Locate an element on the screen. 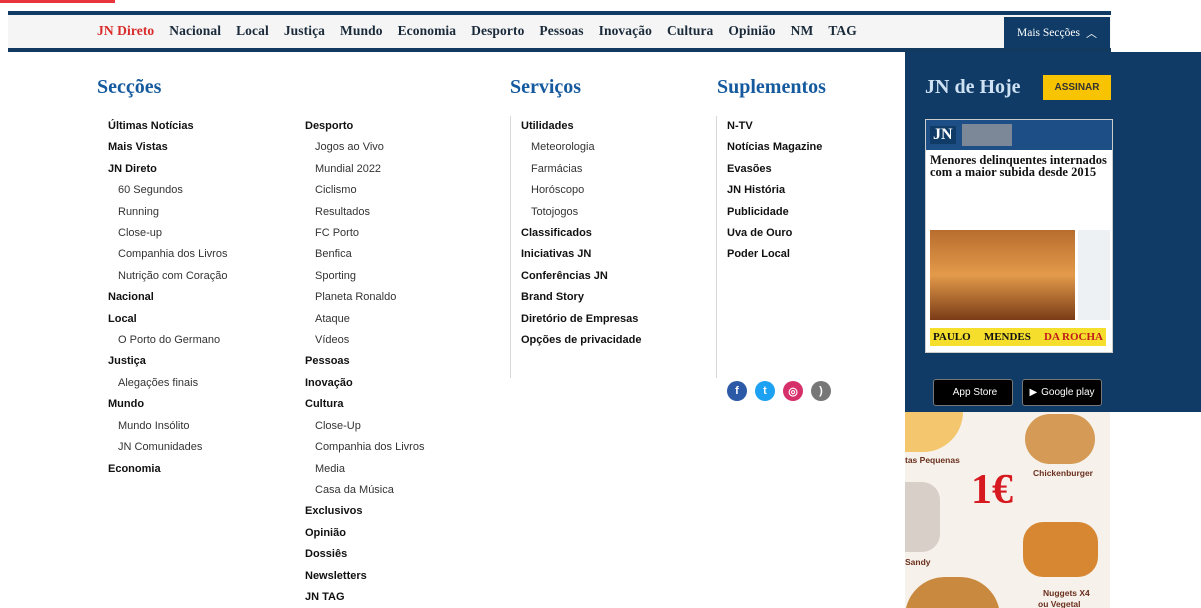 The width and height of the screenshot is (1201, 608). menu-link: Mundo is located at coordinates (167, 404).